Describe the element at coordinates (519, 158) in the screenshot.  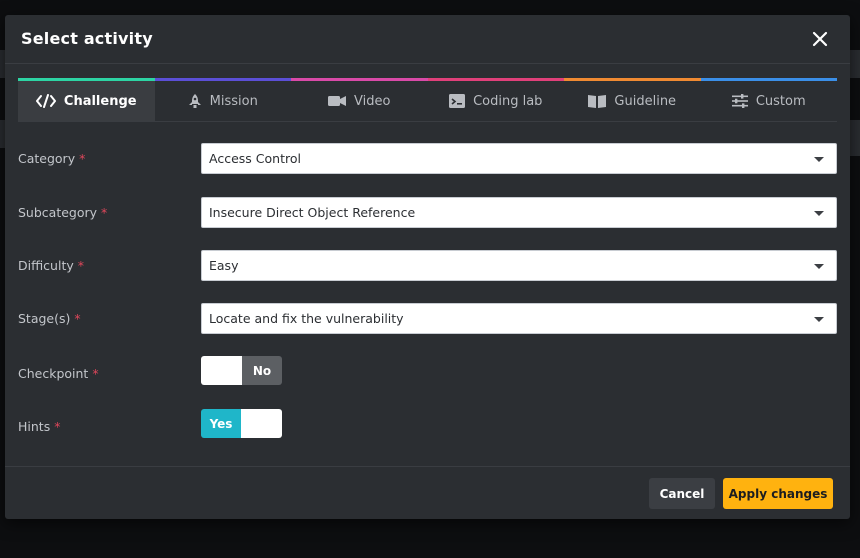
I see `category-select: Access Control` at that location.